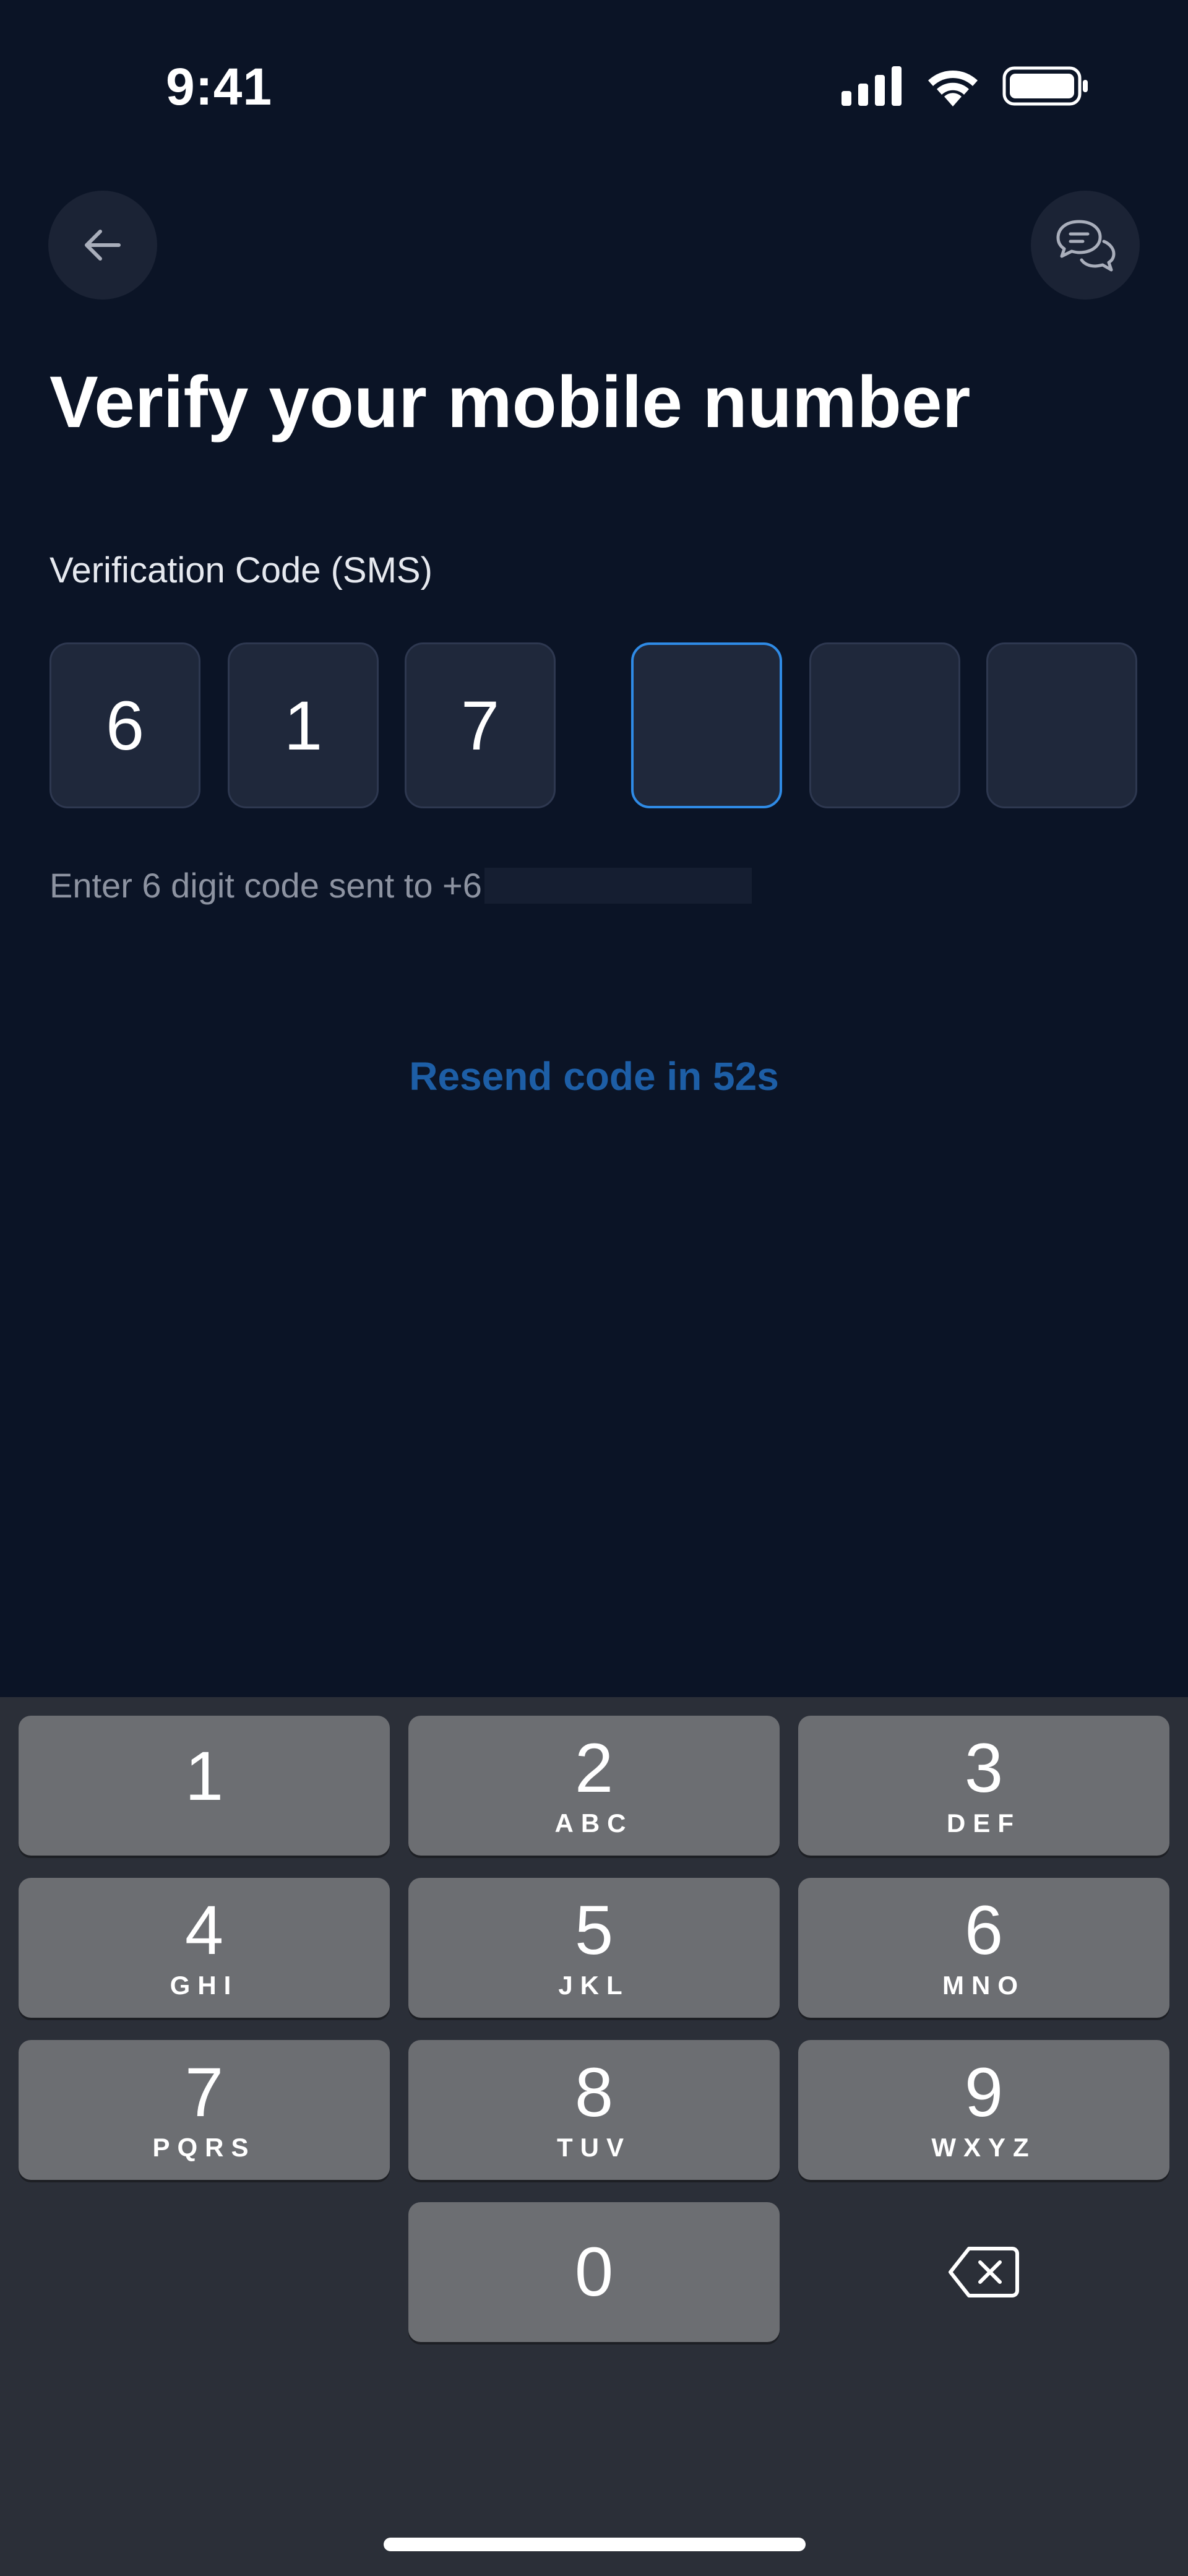 The width and height of the screenshot is (1188, 2576). Describe the element at coordinates (266, 885) in the screenshot. I see `otp-hint-text: Enter 6 digit code sent to +6` at that location.